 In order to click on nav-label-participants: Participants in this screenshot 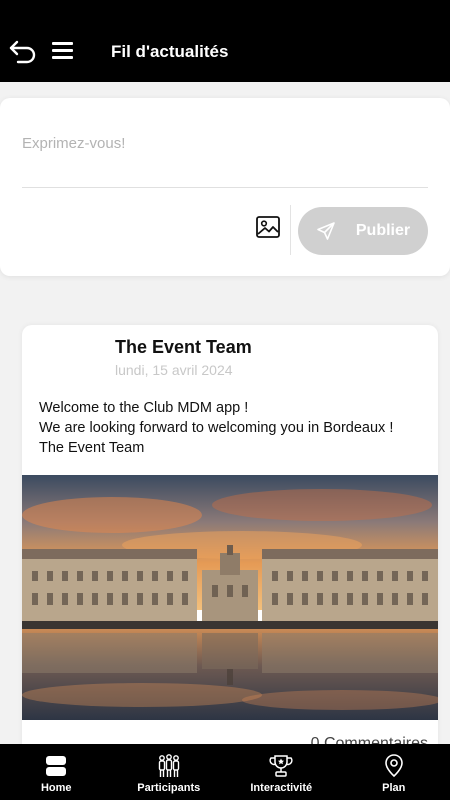, I will do `click(169, 788)`.